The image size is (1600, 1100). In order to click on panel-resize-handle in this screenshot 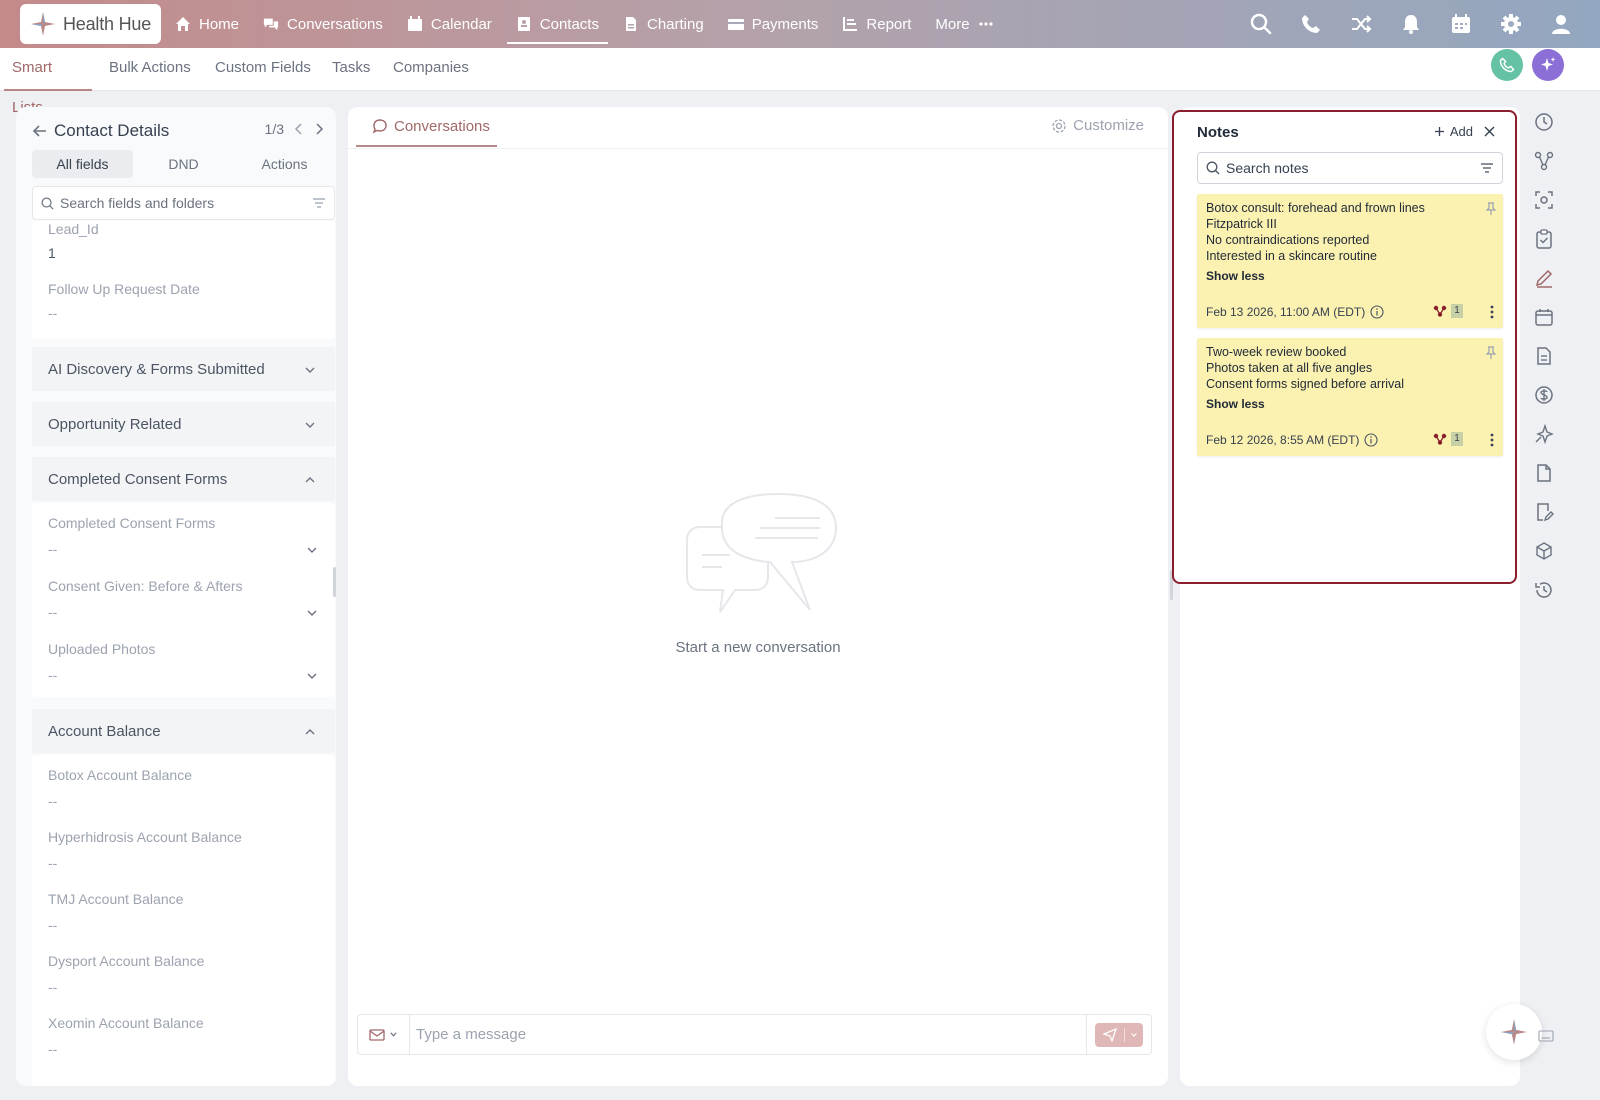, I will do `click(334, 582)`.